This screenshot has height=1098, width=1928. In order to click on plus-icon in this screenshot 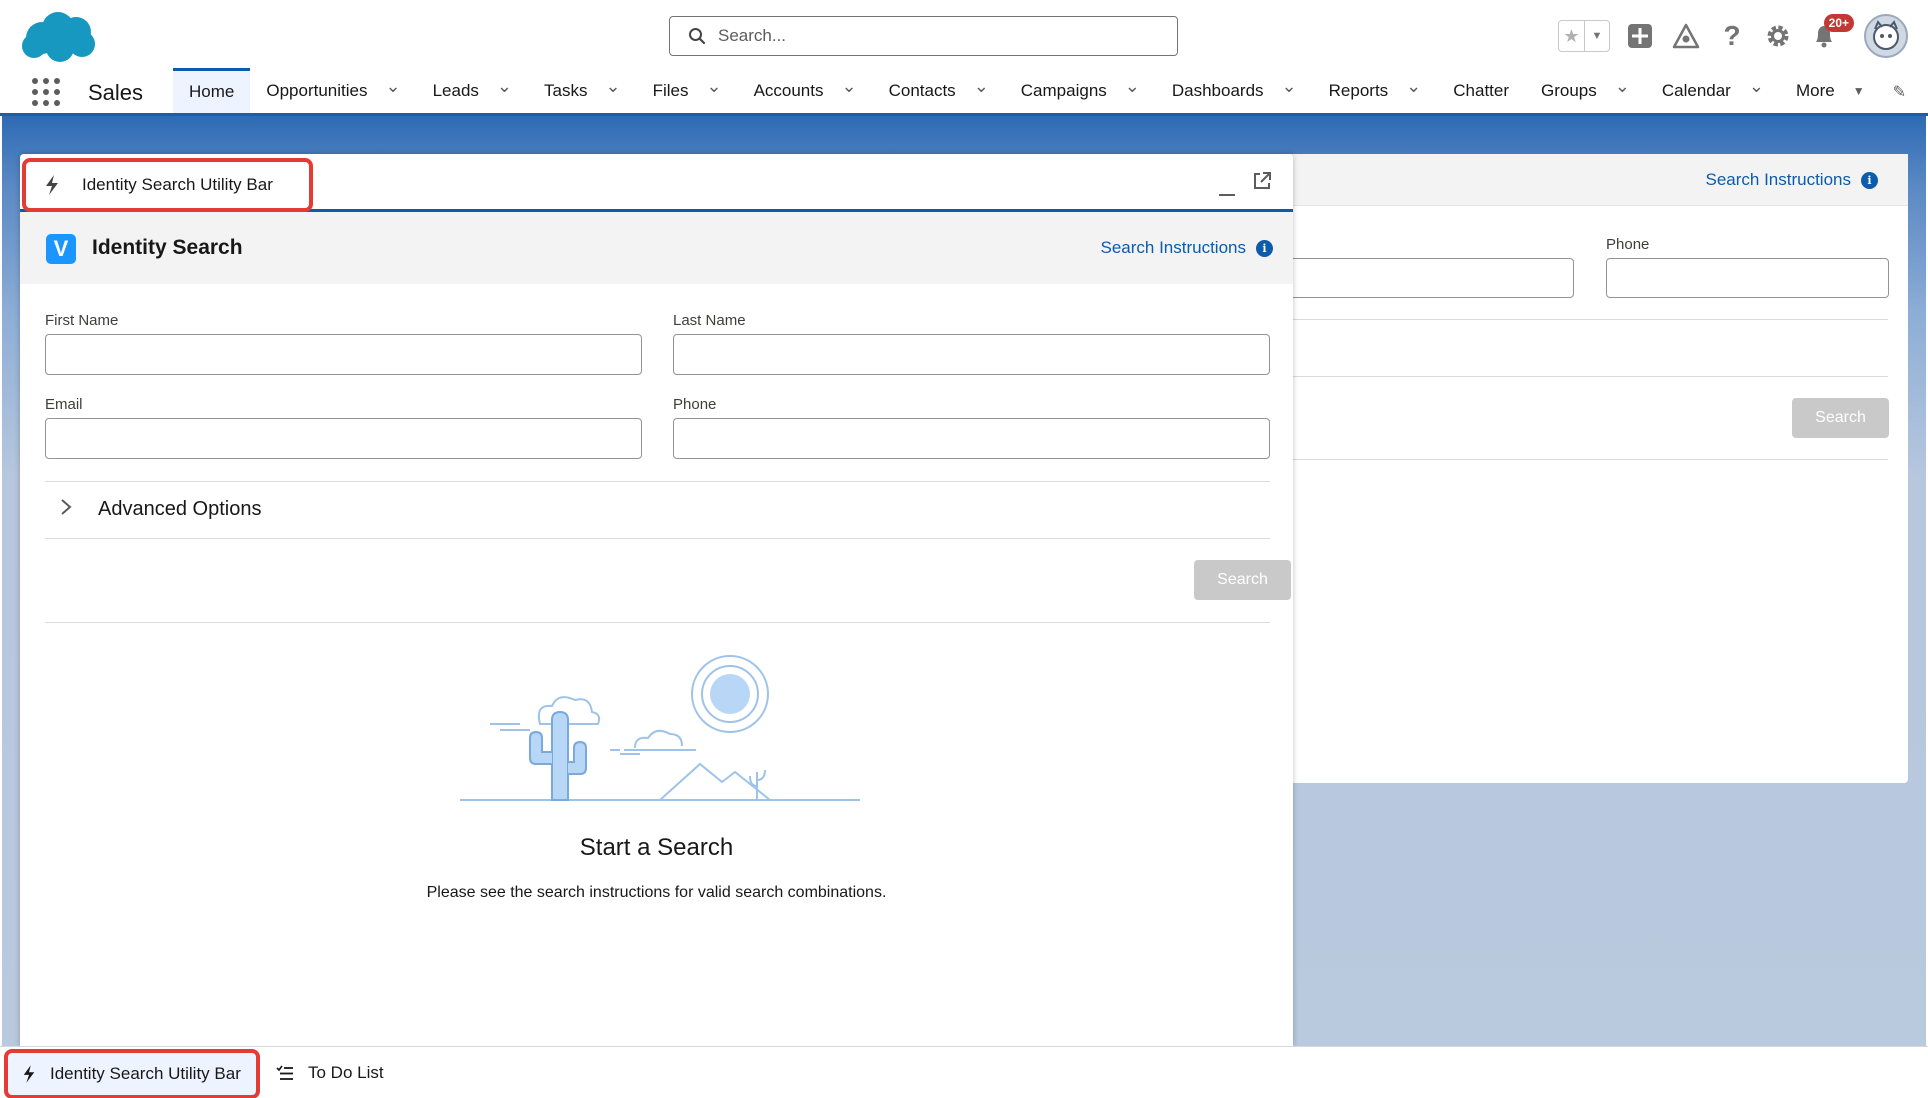, I will do `click(1640, 36)`.